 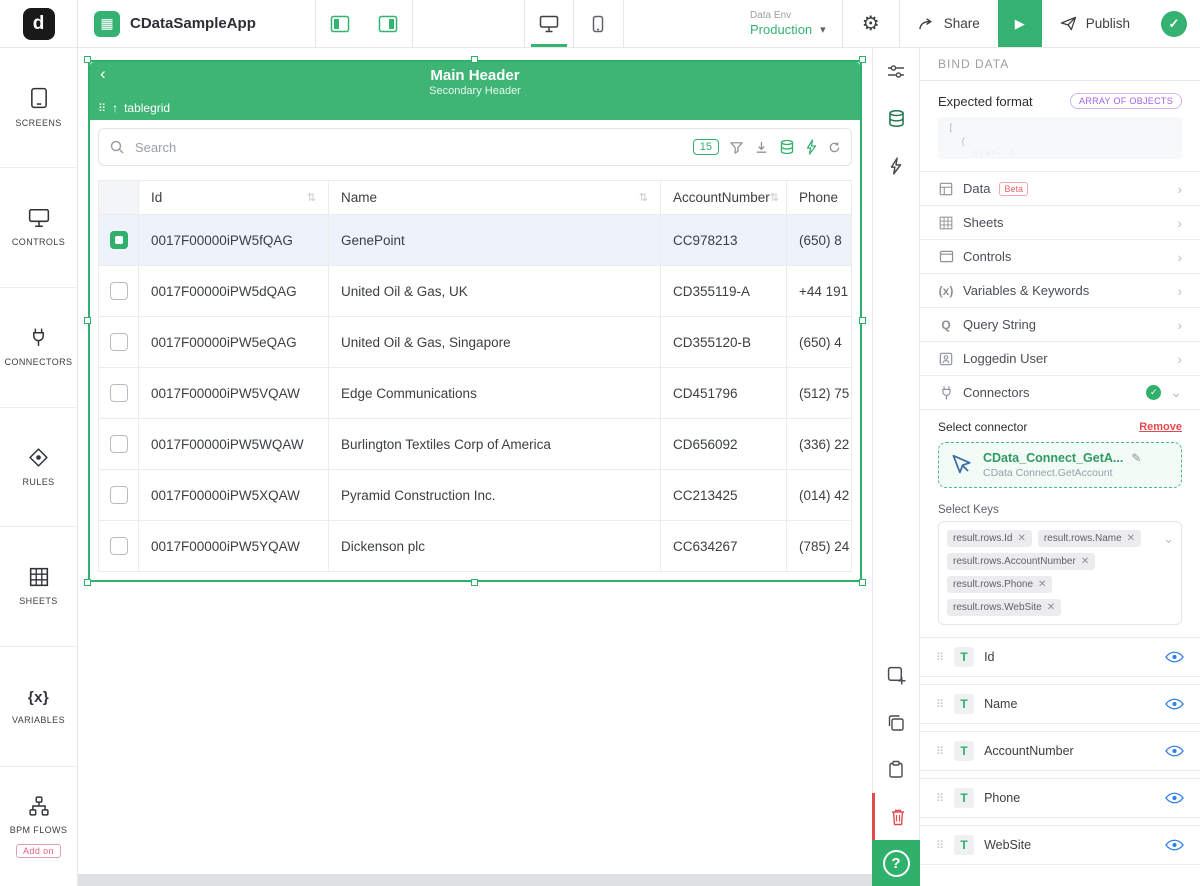 What do you see at coordinates (388, 23) in the screenshot?
I see `toggle-right-panel-icon` at bounding box center [388, 23].